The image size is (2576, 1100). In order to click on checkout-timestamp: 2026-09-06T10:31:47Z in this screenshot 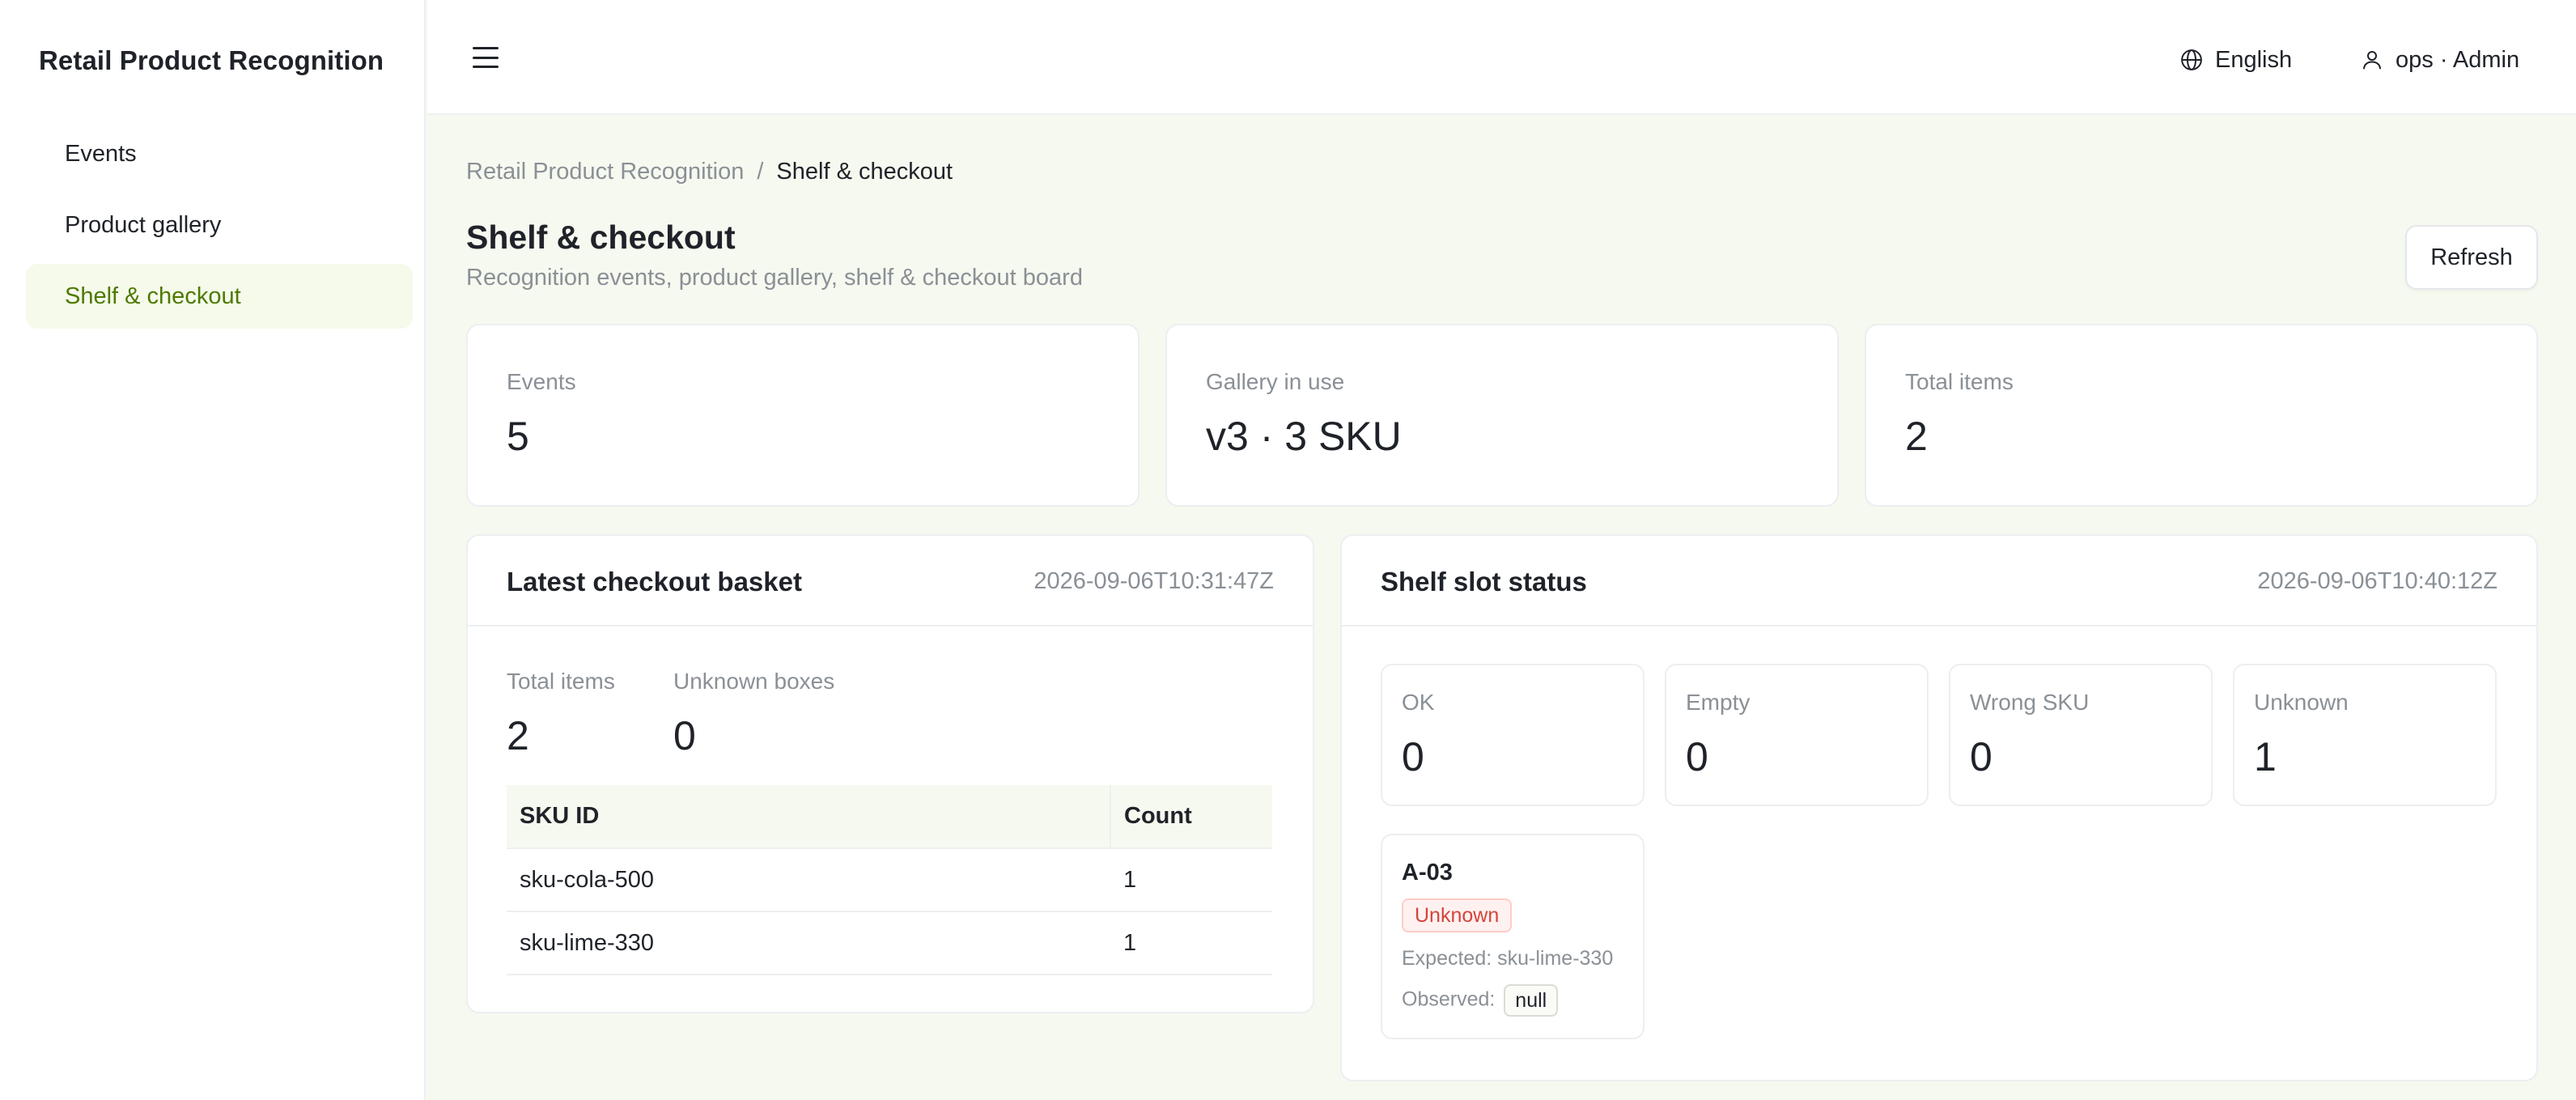, I will do `click(1153, 581)`.